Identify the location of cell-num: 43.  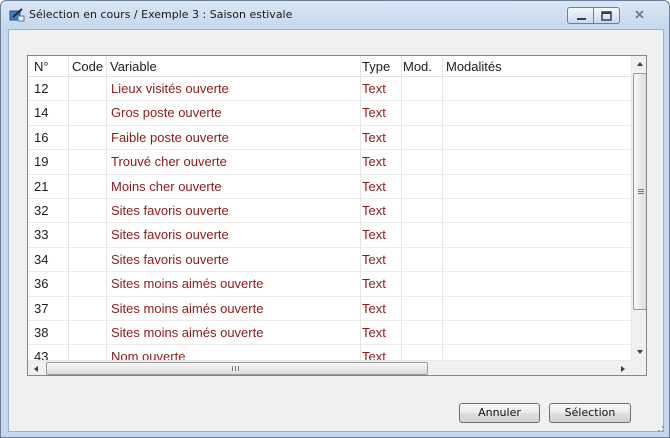
(41, 354).